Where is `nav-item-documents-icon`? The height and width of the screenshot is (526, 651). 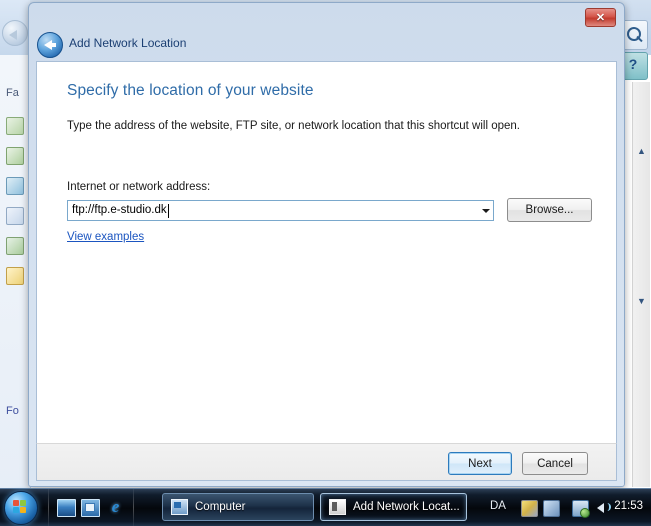
nav-item-documents-icon is located at coordinates (15, 126).